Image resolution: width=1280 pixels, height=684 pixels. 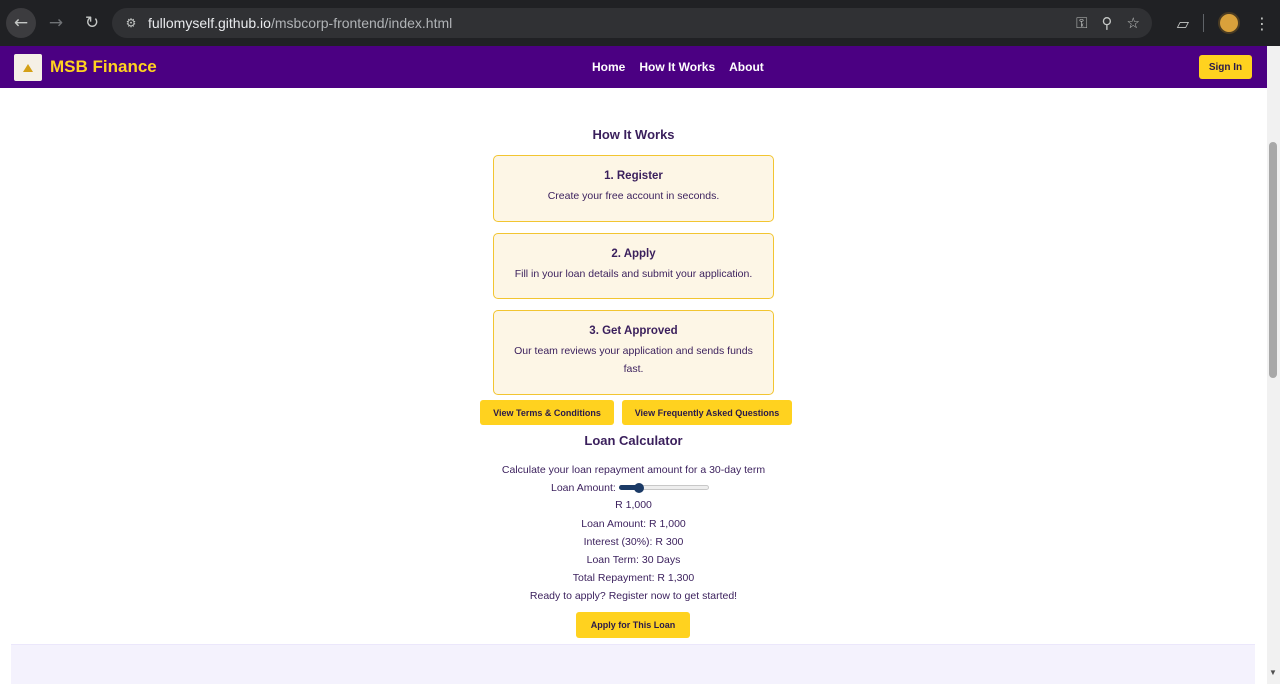 I want to click on main-nav: Home How It Works About, so click(x=678, y=67).